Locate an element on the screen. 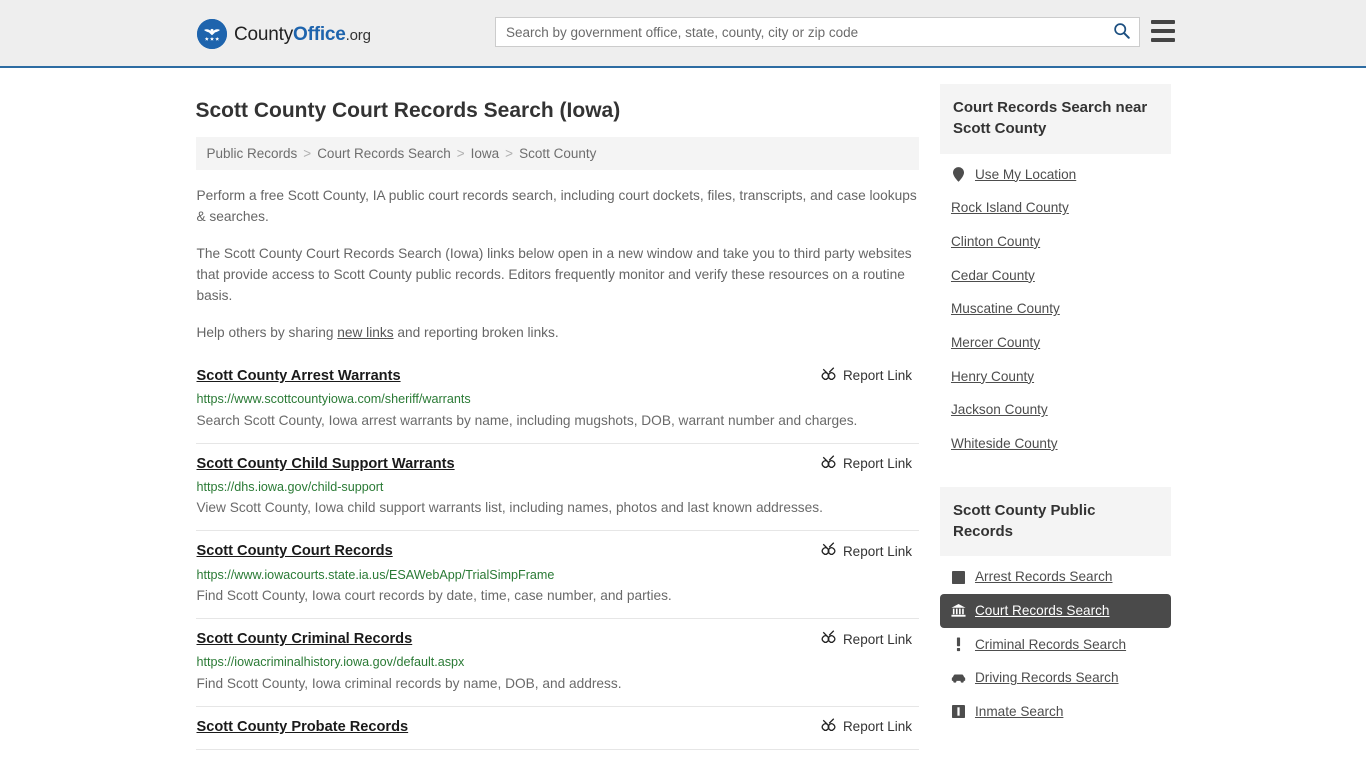 This screenshot has height=768, width=1366. sidebar-item-whiteside-county: Whiteside County is located at coordinates (1055, 444).